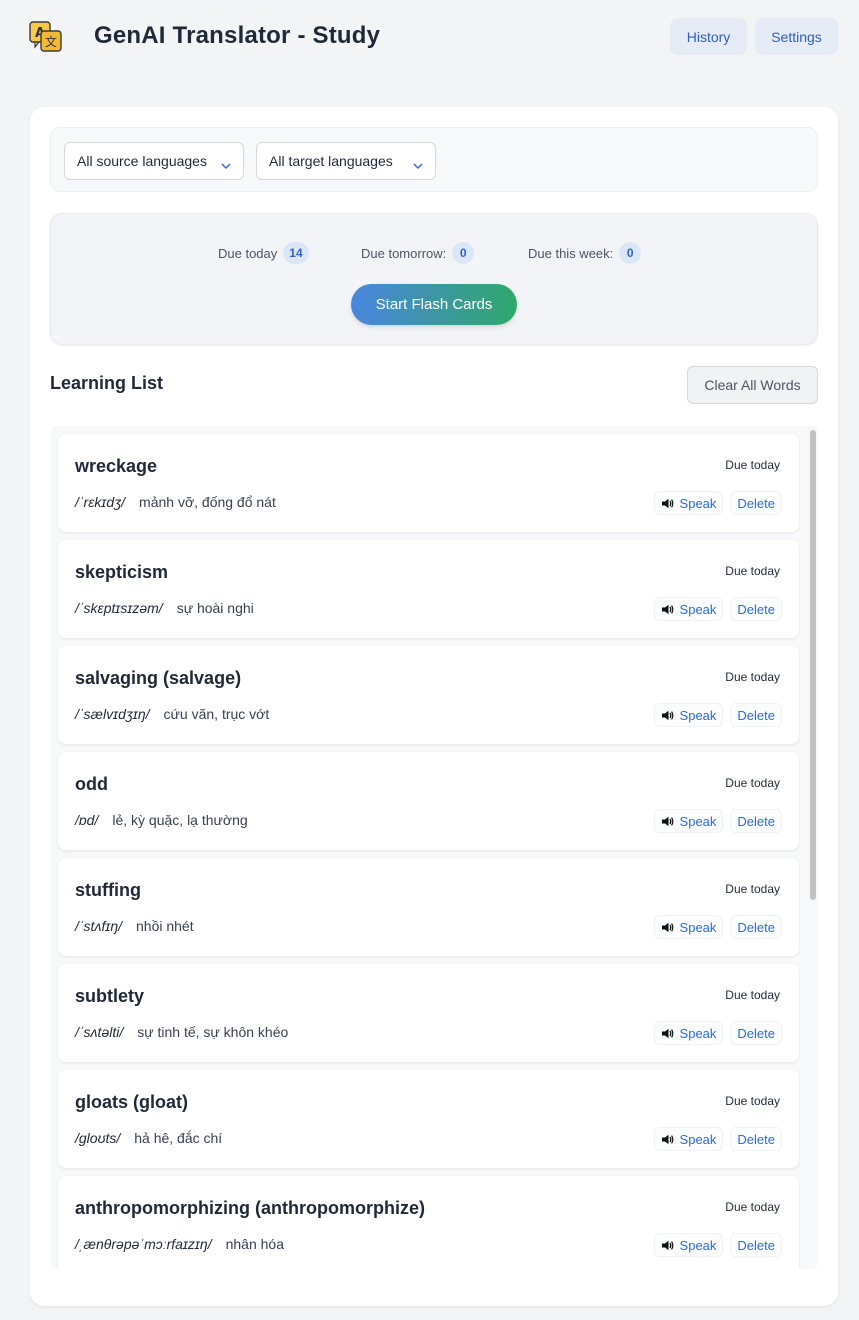 Image resolution: width=859 pixels, height=1320 pixels. I want to click on target-language-value: All target languages, so click(331, 161).